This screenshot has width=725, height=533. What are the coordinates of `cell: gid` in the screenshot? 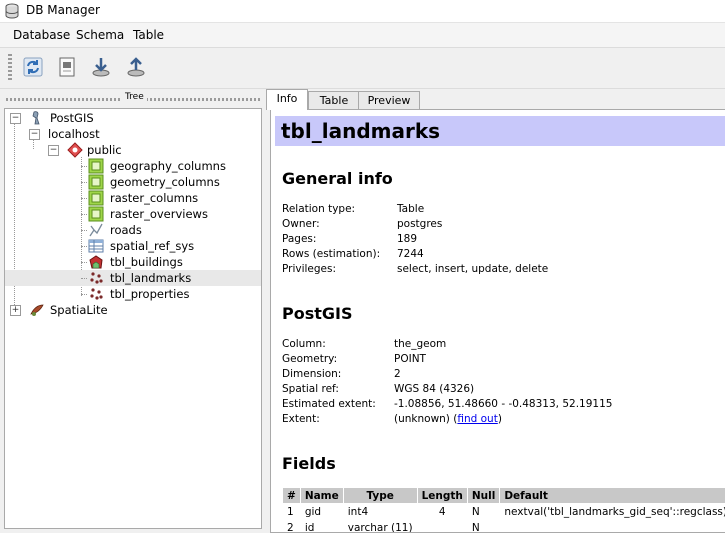 It's located at (321, 512).